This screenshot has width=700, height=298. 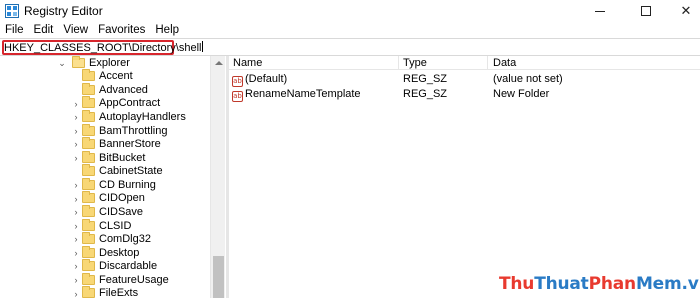 I want to click on tree-item-label: BamThrottling, so click(x=133, y=130).